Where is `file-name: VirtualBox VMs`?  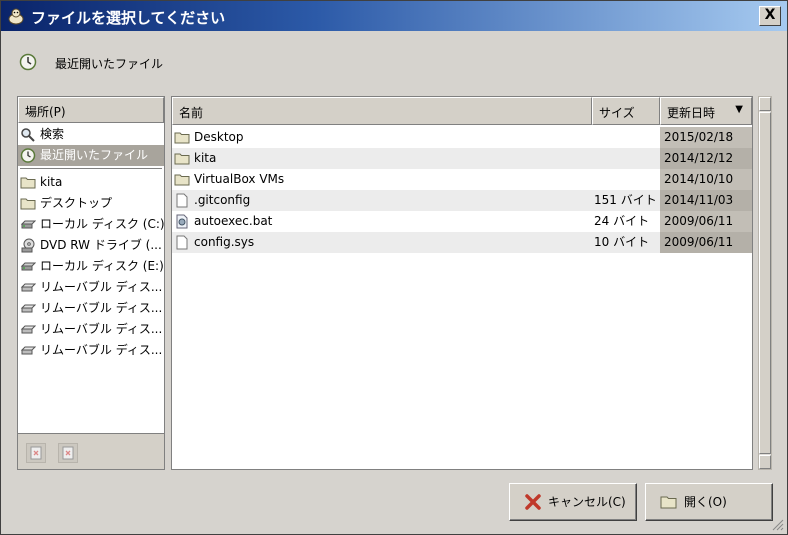
file-name: VirtualBox VMs is located at coordinates (239, 179).